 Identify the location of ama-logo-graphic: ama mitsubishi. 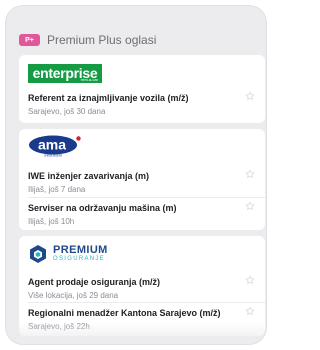
(55, 146).